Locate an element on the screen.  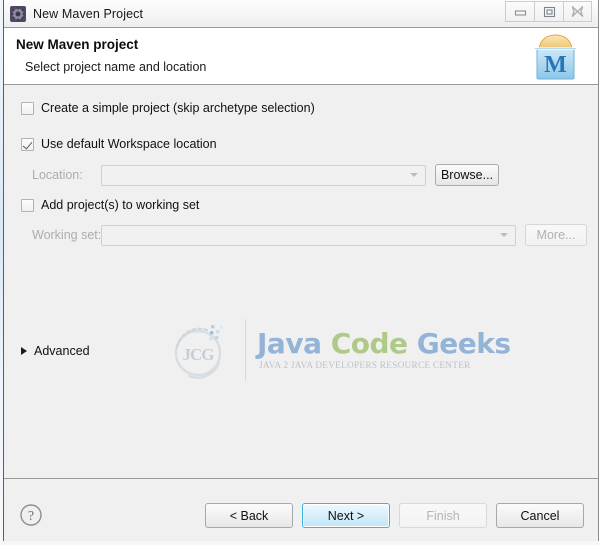
finish-button: Finish is located at coordinates (443, 515).